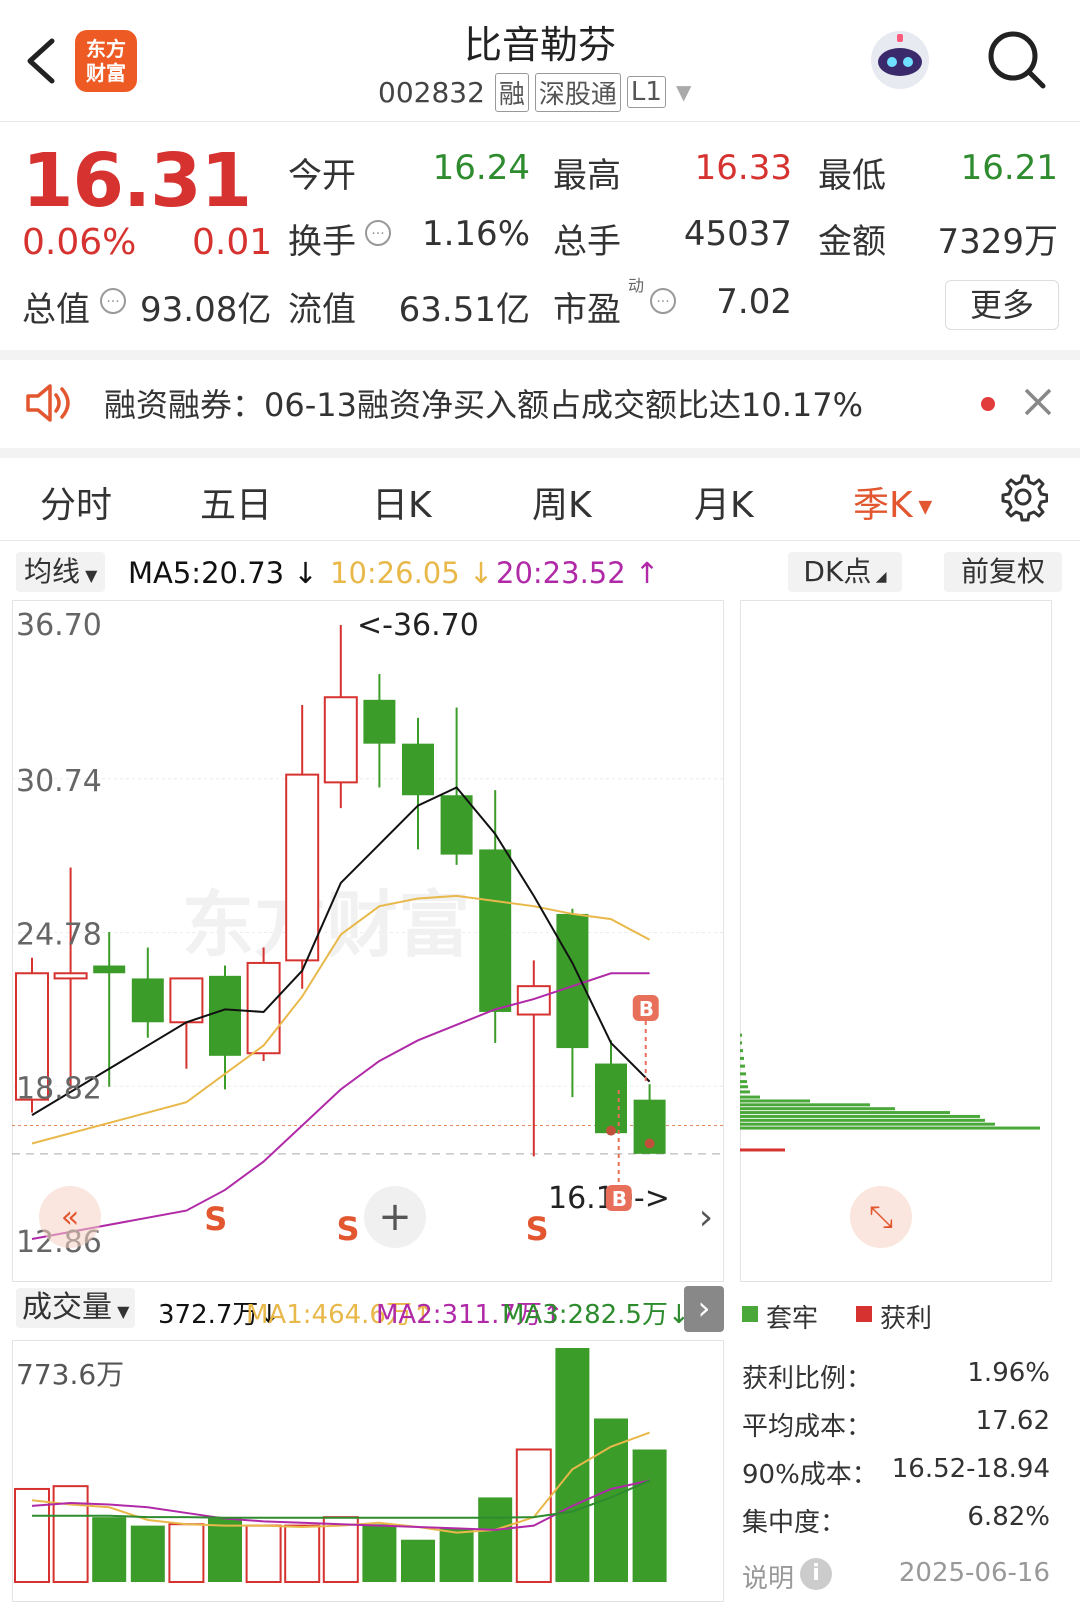  I want to click on tab-weekly-k: 周K, so click(562, 502).